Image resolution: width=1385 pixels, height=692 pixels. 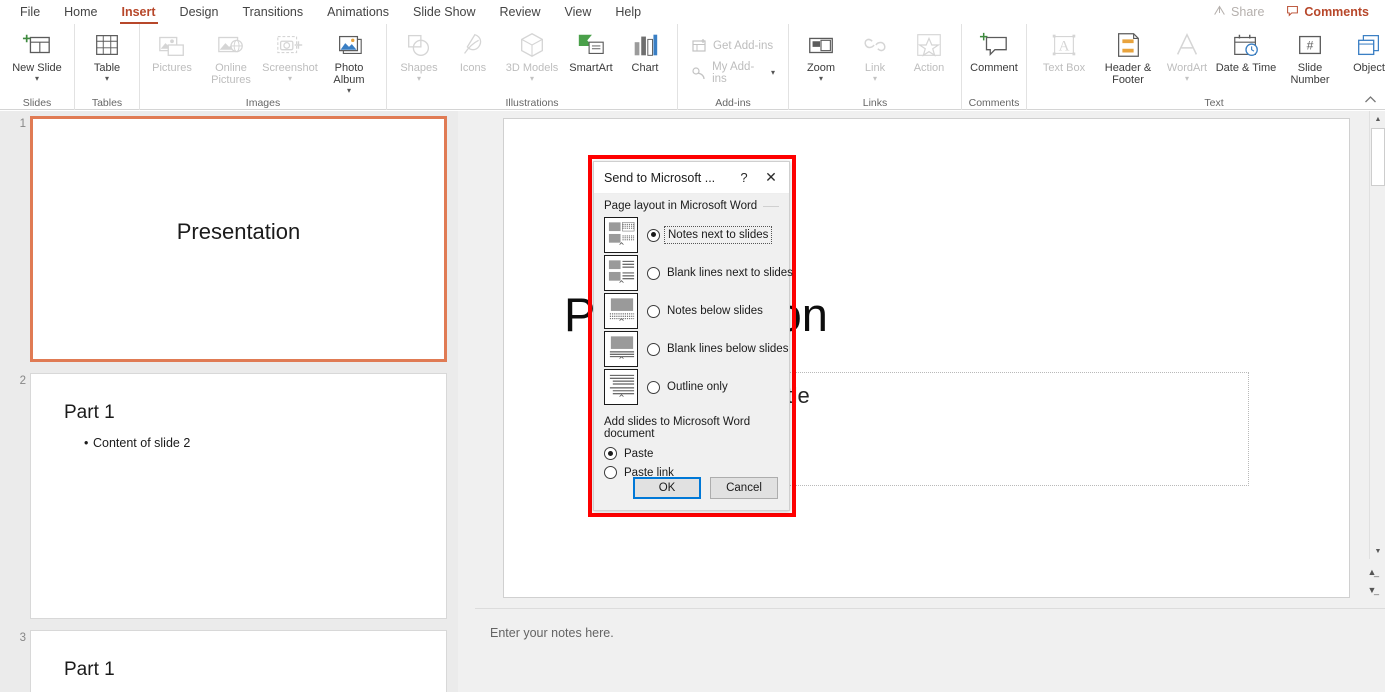 I want to click on ribbon-button-label: Photo Album, so click(x=349, y=74).